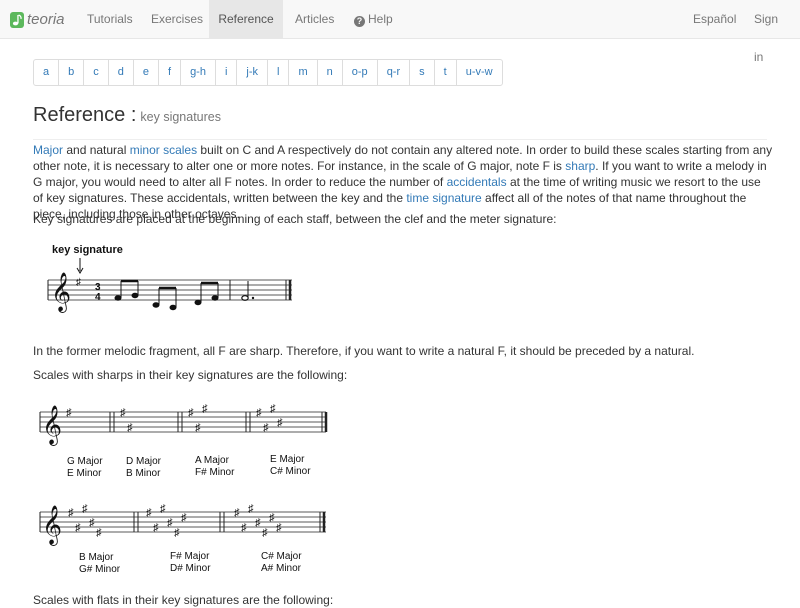 The image size is (800, 608). What do you see at coordinates (580, 166) in the screenshot?
I see `link-sharp: sharp` at bounding box center [580, 166].